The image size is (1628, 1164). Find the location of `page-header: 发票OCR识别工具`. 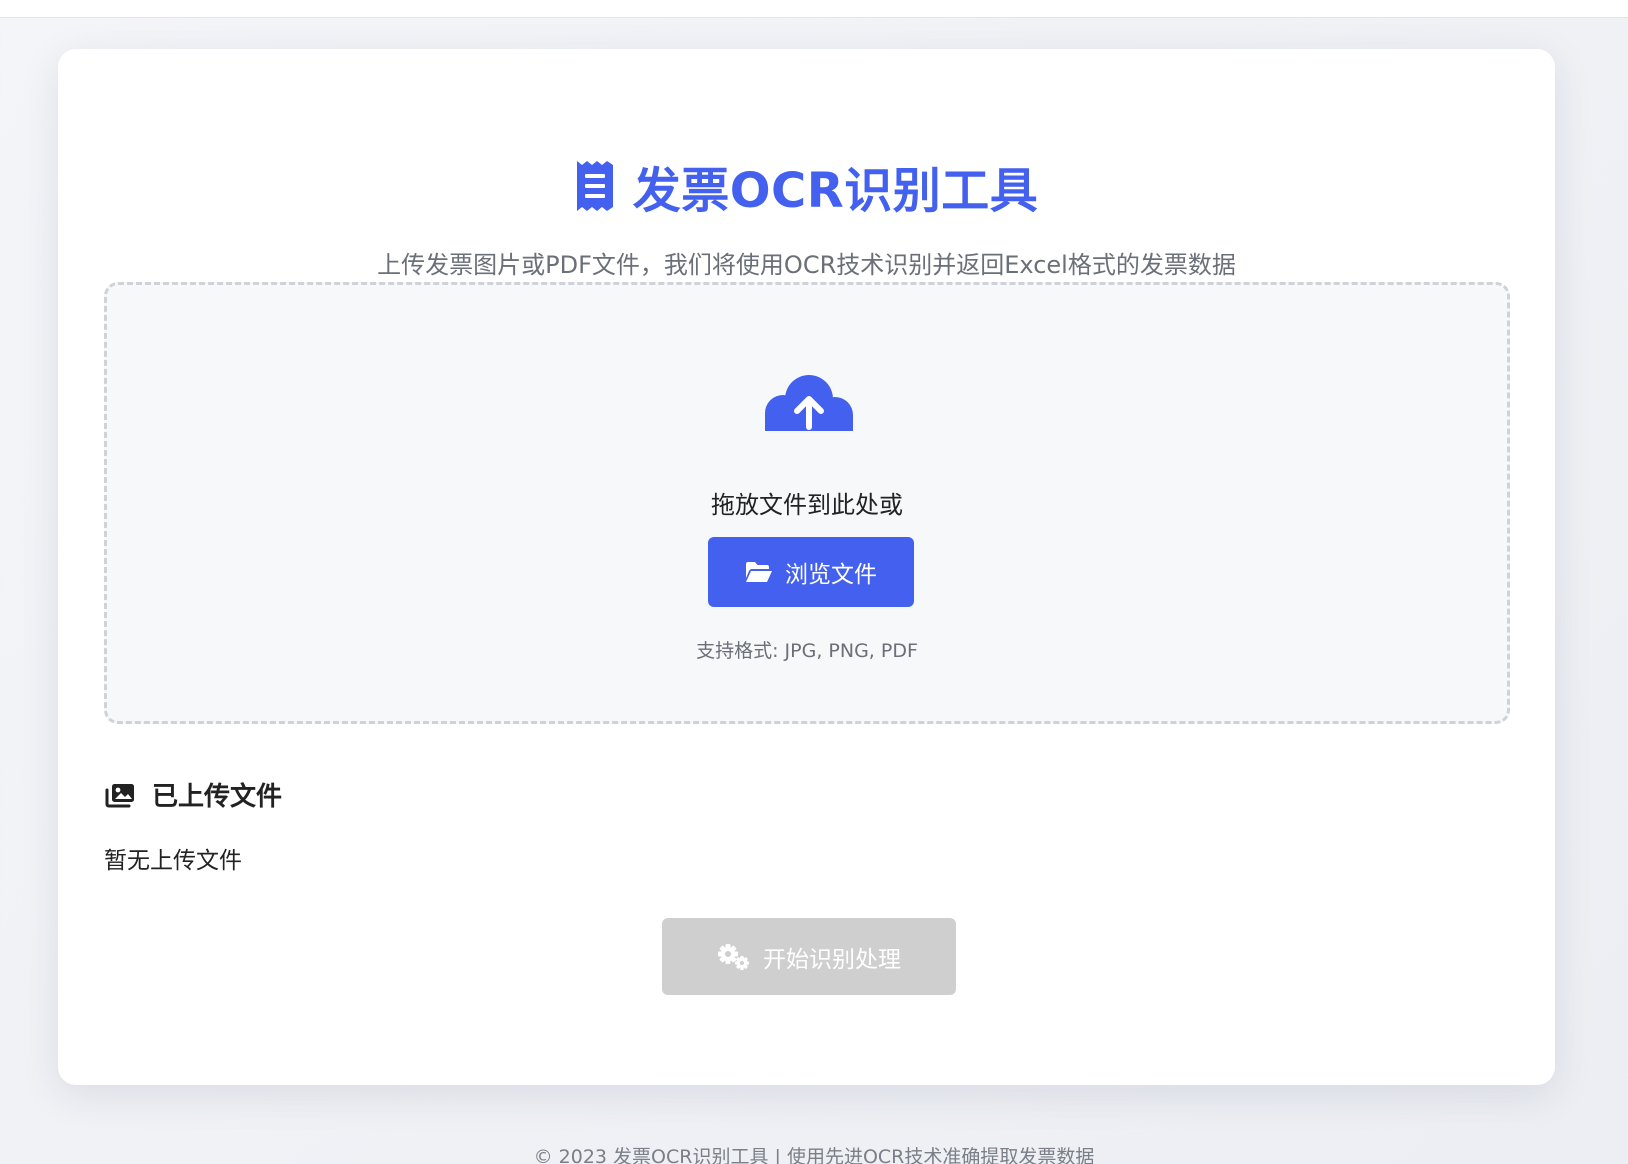

page-header: 发票OCR识别工具 is located at coordinates (806, 186).